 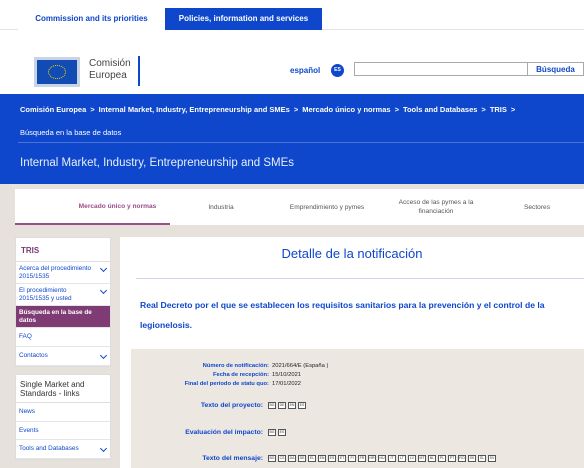 What do you see at coordinates (92, 207) in the screenshot?
I see `nav-item-mercado-unico: Mercado único y normas` at bounding box center [92, 207].